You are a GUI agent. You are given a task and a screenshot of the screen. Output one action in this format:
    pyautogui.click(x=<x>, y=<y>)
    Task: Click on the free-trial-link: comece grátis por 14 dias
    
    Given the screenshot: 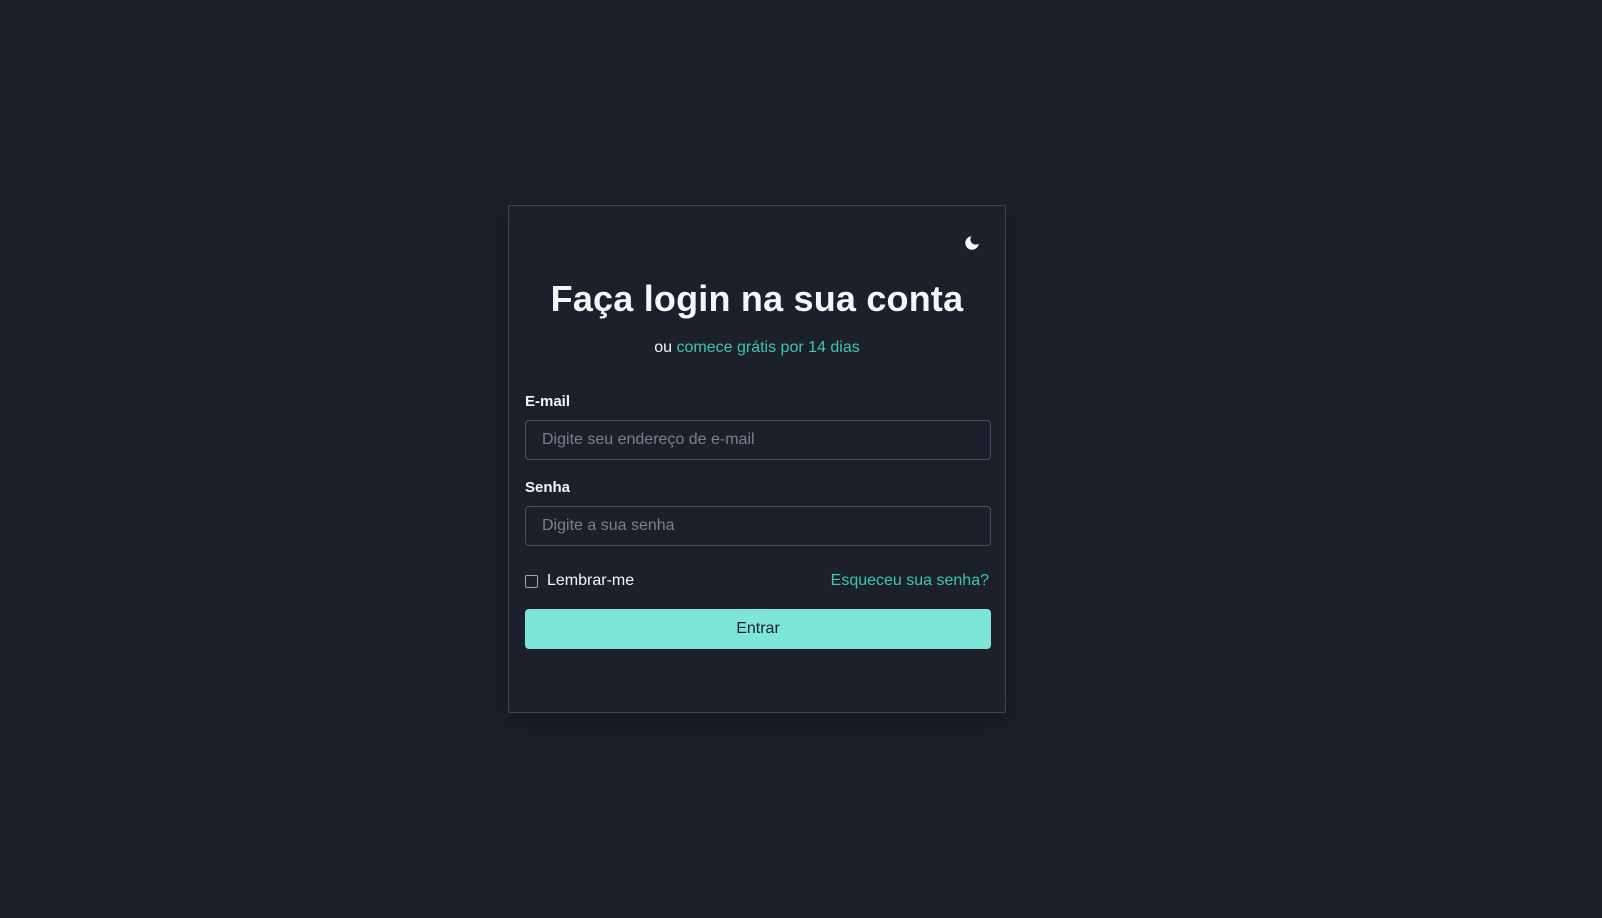 What is the action you would take?
    pyautogui.click(x=768, y=347)
    